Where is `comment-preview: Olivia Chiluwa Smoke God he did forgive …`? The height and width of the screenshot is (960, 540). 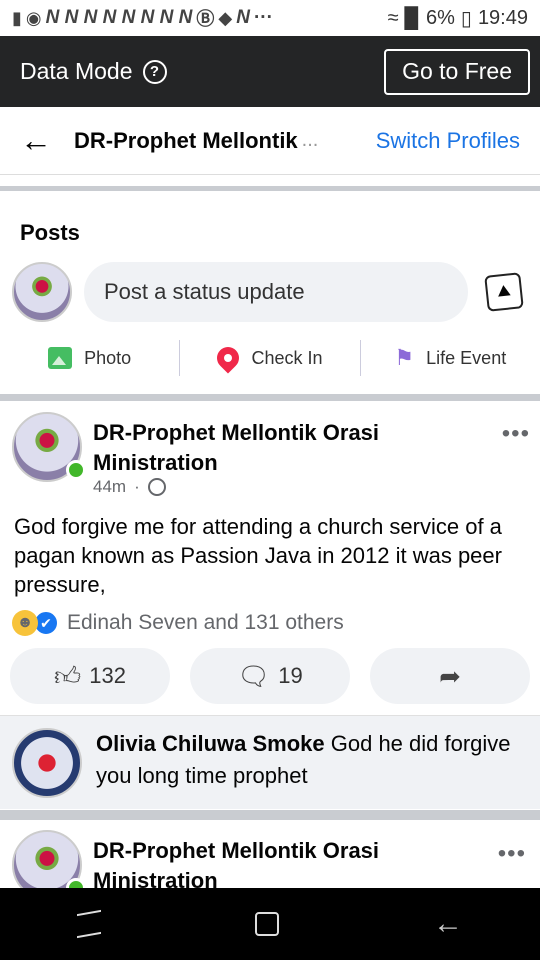
comment-preview: Olivia Chiluwa Smoke God he did forgive … is located at coordinates (270, 762).